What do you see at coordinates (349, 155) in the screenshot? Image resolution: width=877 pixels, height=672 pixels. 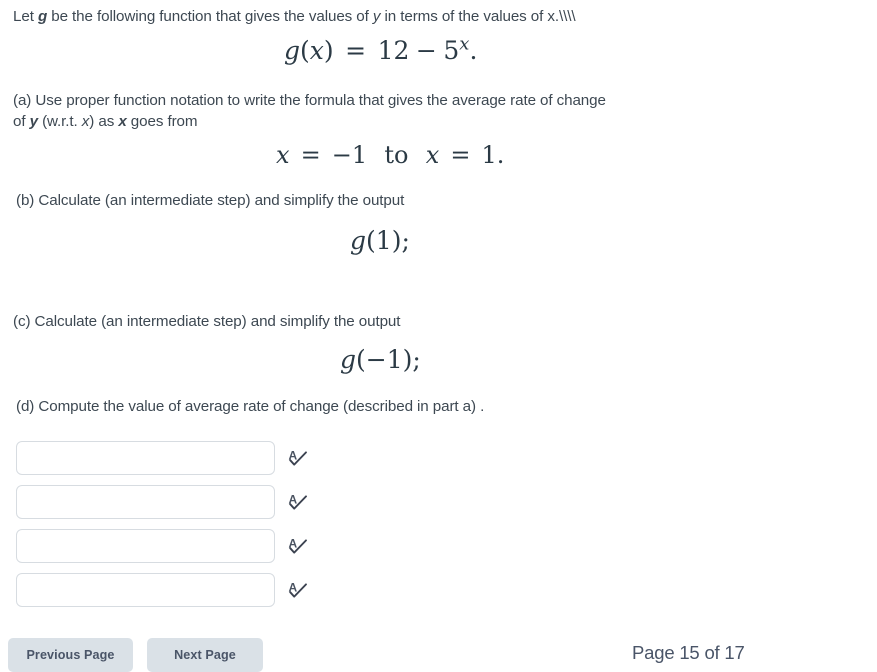 I see `interval-value-1: −1` at bounding box center [349, 155].